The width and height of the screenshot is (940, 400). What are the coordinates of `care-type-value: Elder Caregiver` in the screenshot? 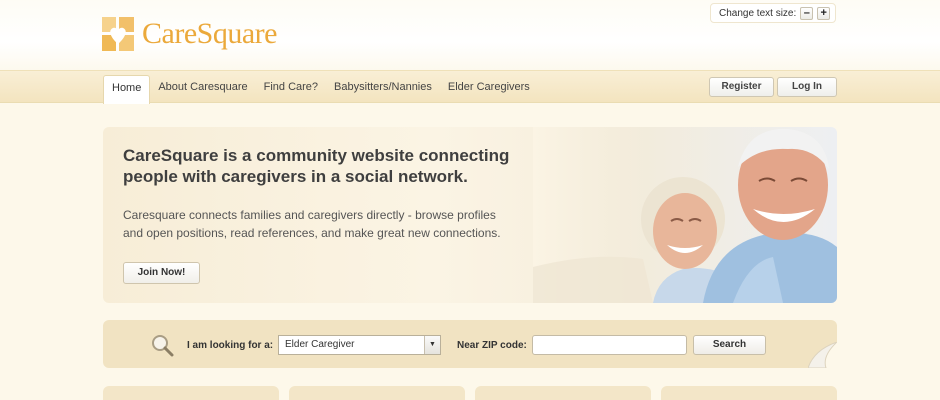 It's located at (320, 344).